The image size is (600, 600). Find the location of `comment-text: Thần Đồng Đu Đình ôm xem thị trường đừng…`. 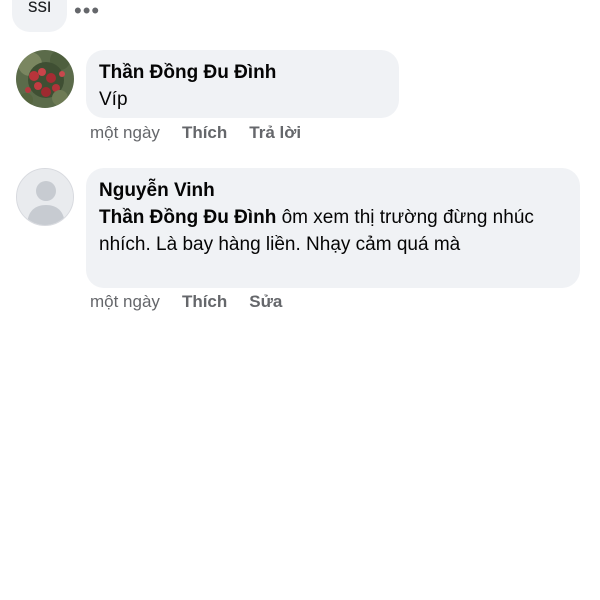

comment-text: Thần Đồng Đu Đình ôm xem thị trường đừng… is located at coordinates (332, 231).